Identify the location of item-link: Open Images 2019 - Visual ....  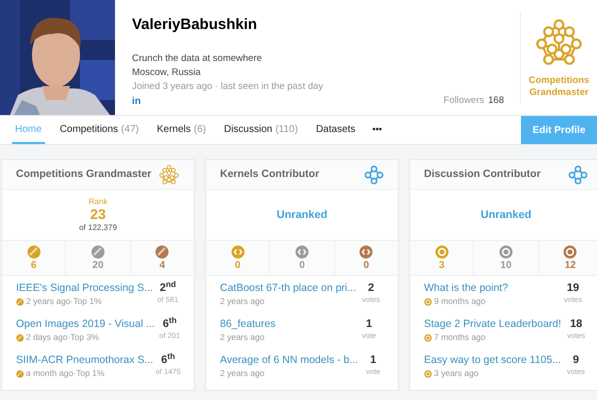
(85, 325).